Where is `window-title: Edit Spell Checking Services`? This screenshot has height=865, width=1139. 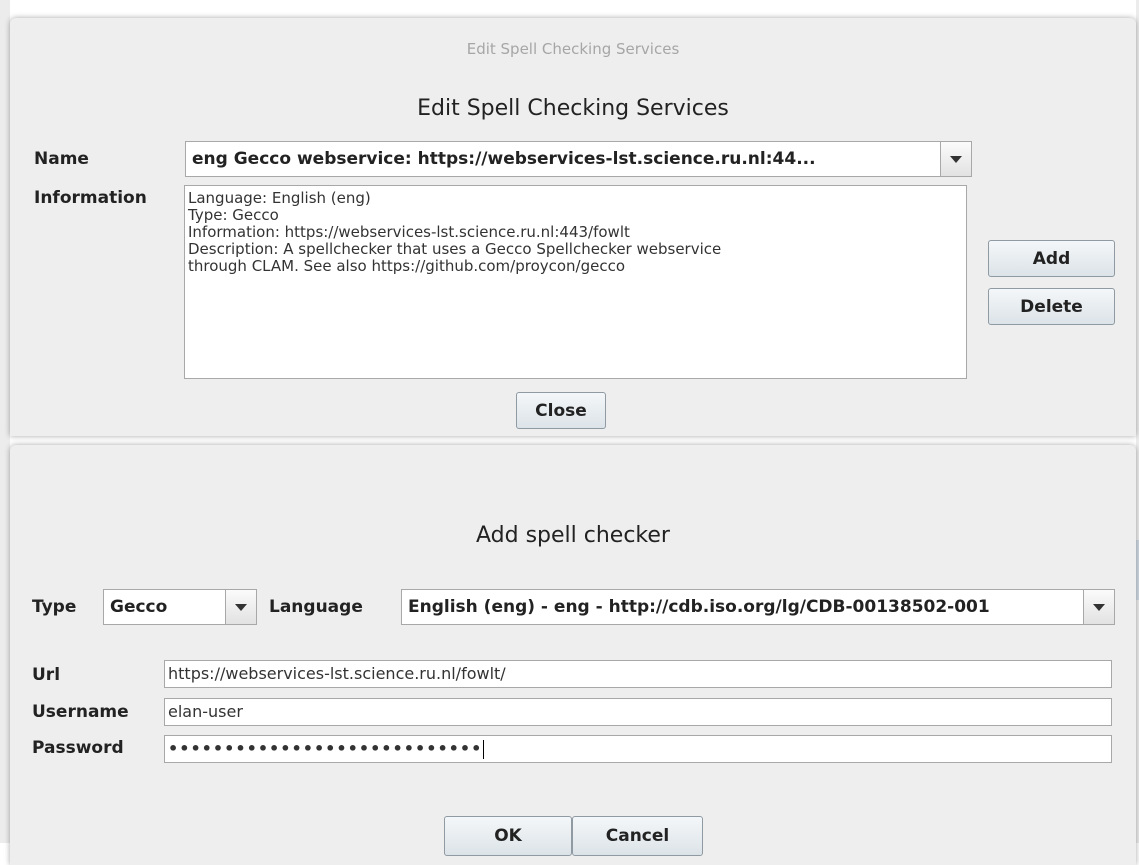
window-title: Edit Spell Checking Services is located at coordinates (573, 49).